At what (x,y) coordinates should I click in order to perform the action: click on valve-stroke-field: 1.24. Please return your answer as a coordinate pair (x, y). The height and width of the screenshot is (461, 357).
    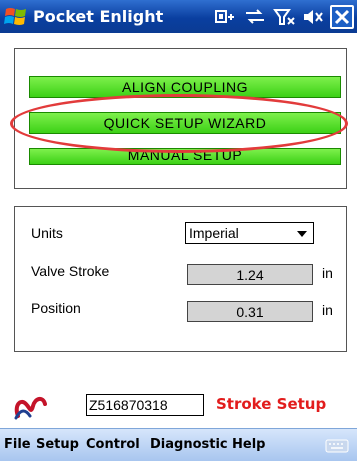
    Looking at the image, I should click on (250, 274).